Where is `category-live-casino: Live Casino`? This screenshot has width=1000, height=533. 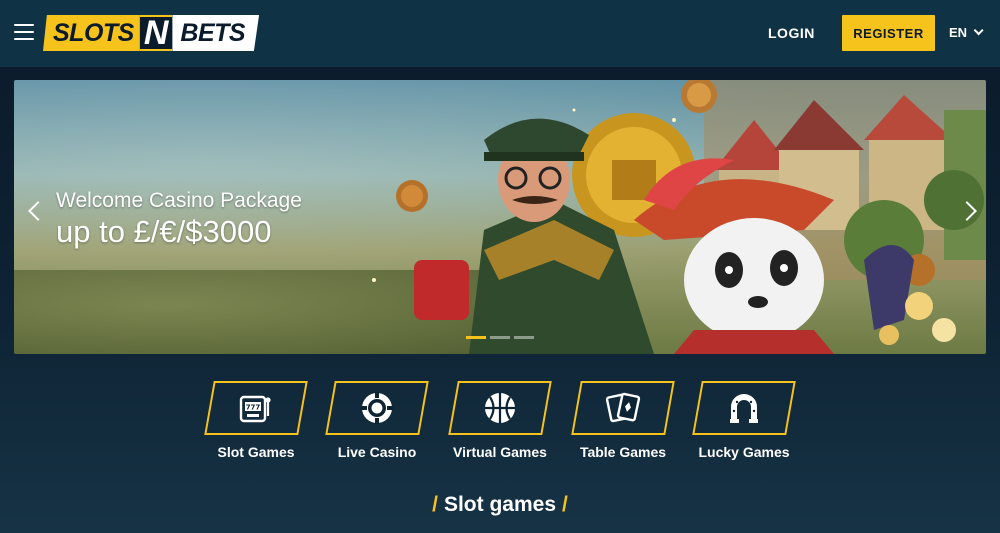 category-live-casino: Live Casino is located at coordinates (377, 420).